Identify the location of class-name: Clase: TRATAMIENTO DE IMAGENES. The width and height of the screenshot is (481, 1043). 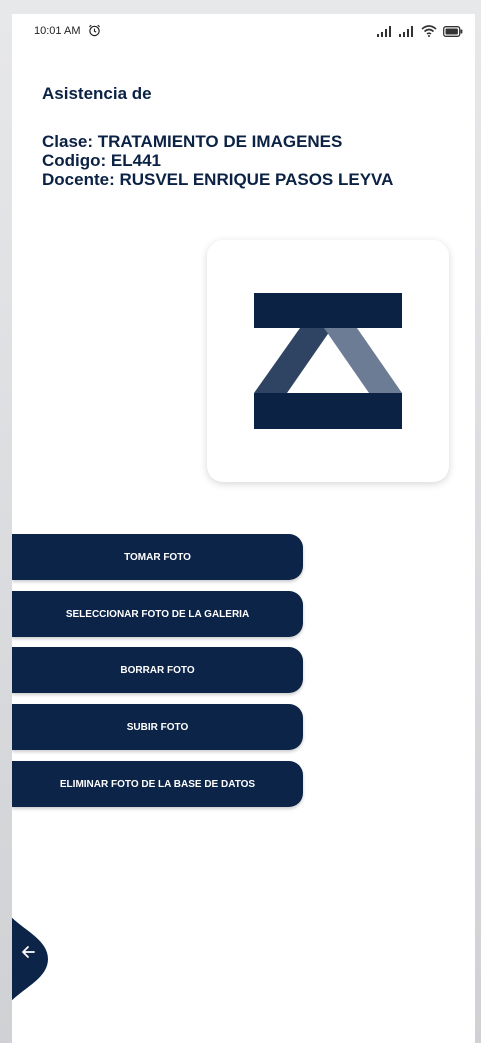
(192, 141).